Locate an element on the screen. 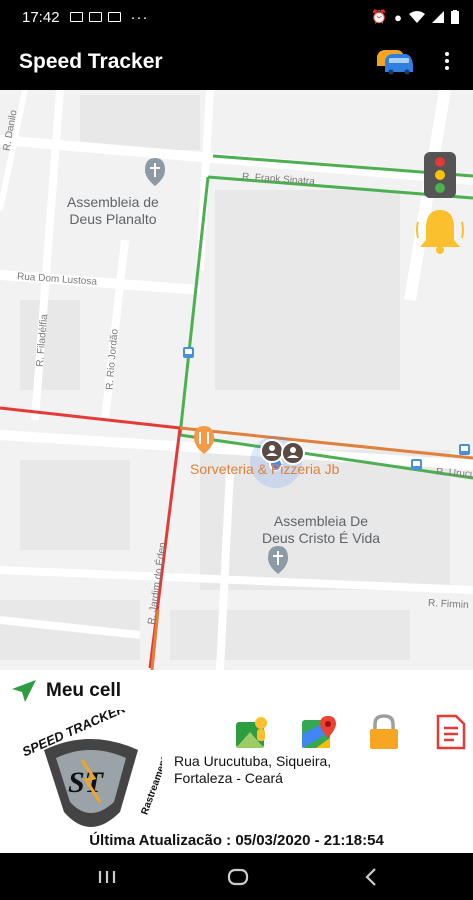  device-header: Meu cell is located at coordinates (66, 691).